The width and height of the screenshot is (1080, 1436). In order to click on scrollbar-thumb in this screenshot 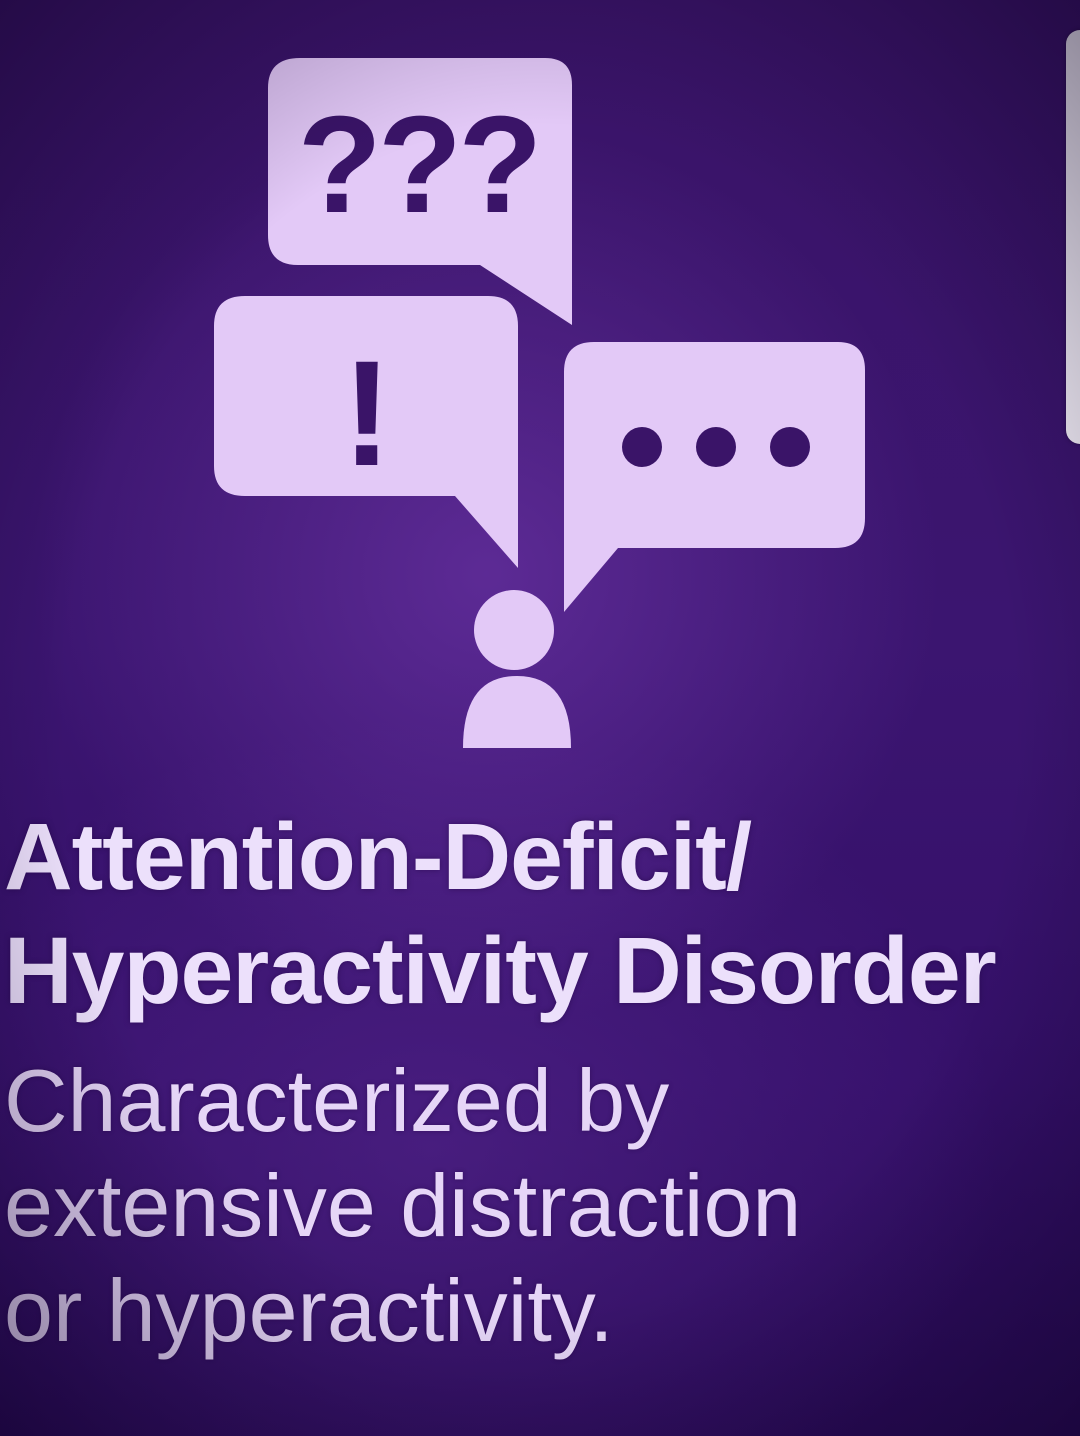, I will do `click(1073, 237)`.